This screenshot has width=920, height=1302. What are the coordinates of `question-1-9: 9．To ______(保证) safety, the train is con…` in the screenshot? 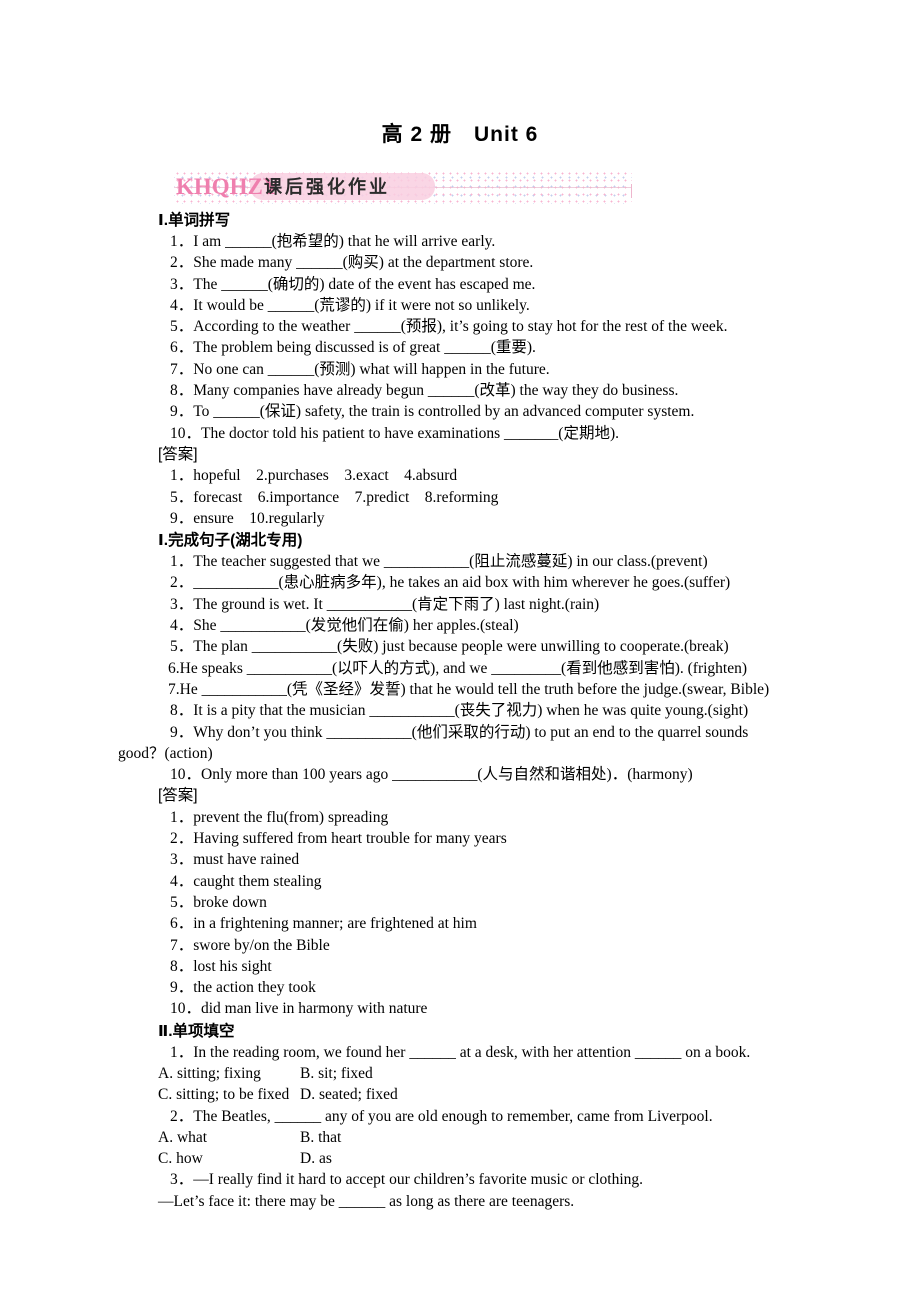 It's located at (432, 412).